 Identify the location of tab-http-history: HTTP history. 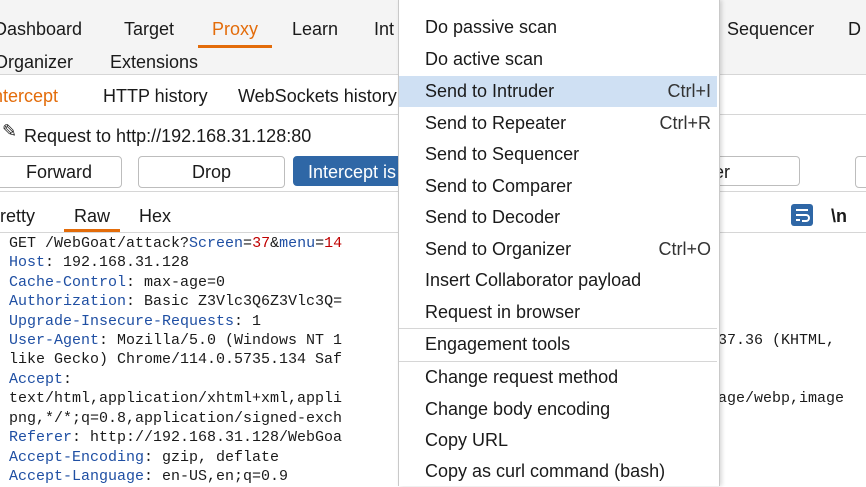
(155, 96).